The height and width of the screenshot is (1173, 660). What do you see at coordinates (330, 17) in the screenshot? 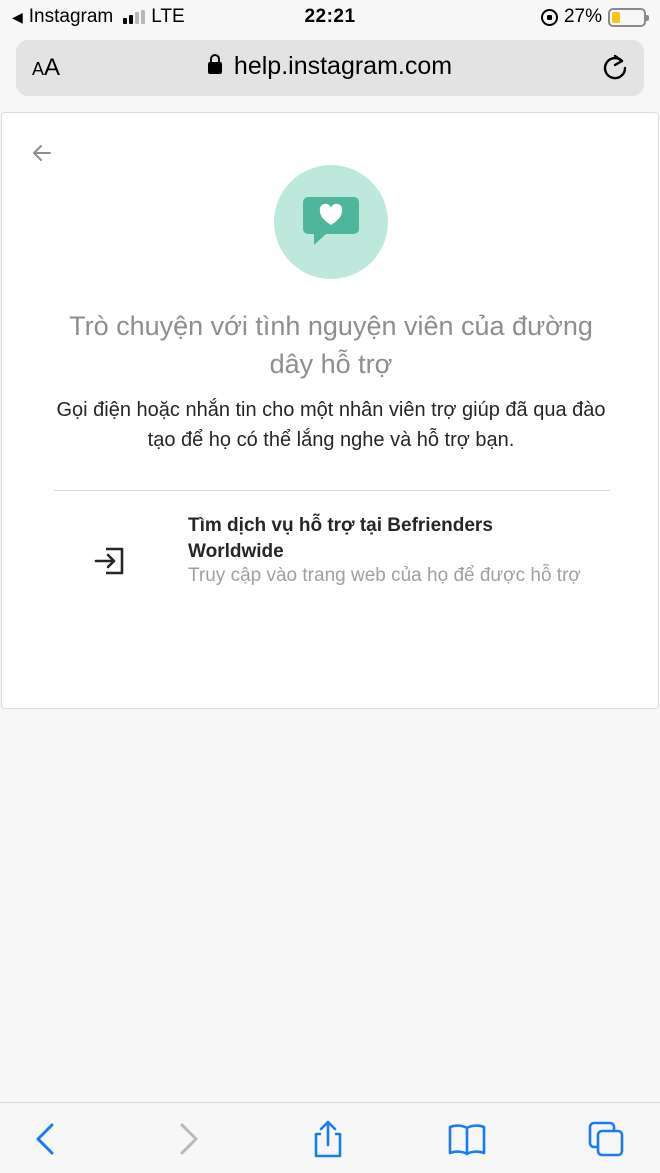
I see `status-bar: ◀ Instagram LTE 22:21 27%` at bounding box center [330, 17].